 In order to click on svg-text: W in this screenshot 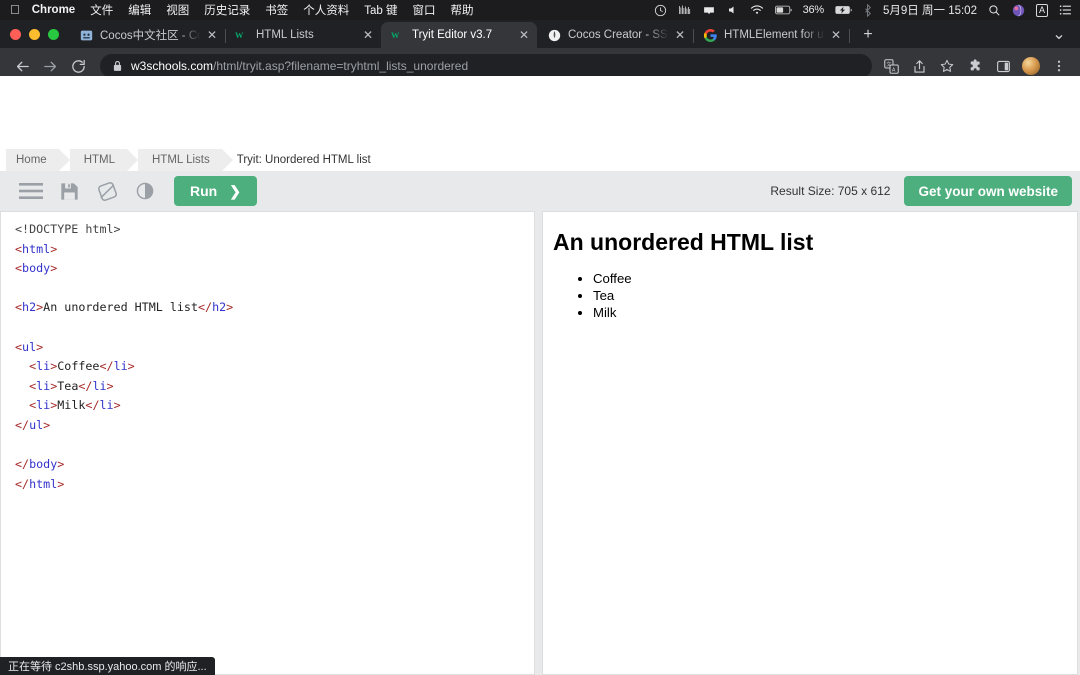, I will do `click(395, 35)`.